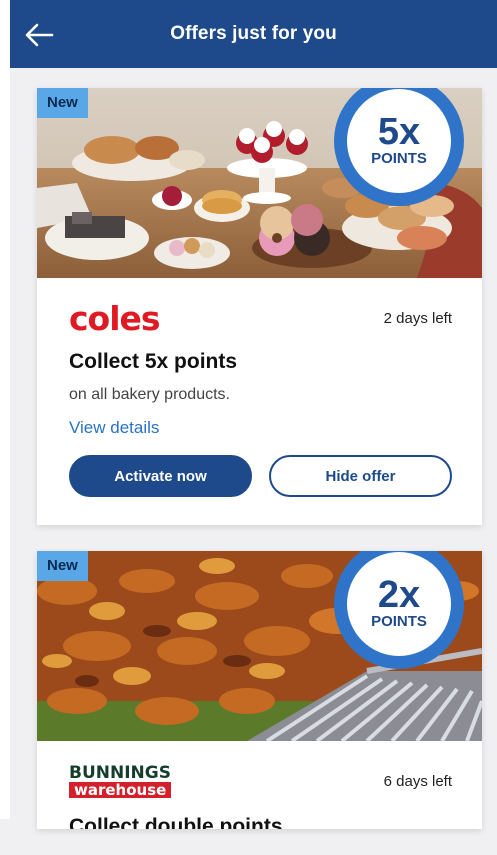 The height and width of the screenshot is (855, 497). I want to click on brand-row: BUNNINGS warehouse 6 days left, so click(260, 781).